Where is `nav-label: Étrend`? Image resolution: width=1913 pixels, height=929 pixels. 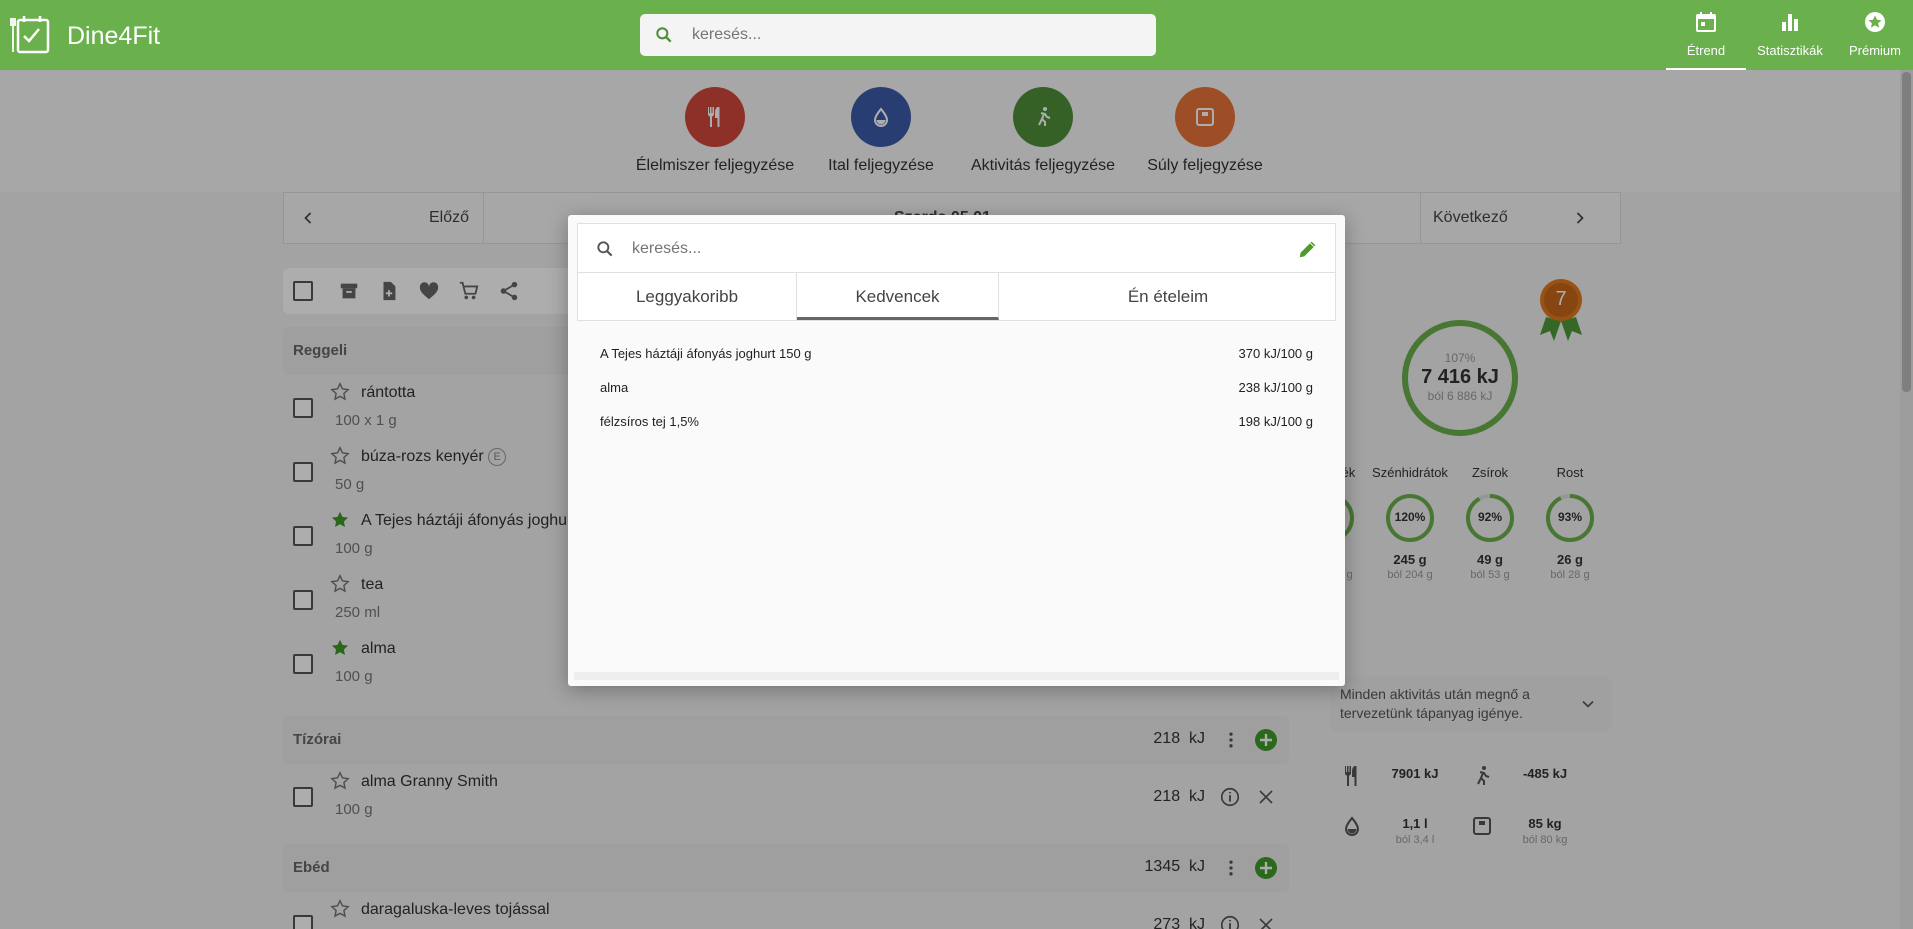
nav-label: Étrend is located at coordinates (1706, 50).